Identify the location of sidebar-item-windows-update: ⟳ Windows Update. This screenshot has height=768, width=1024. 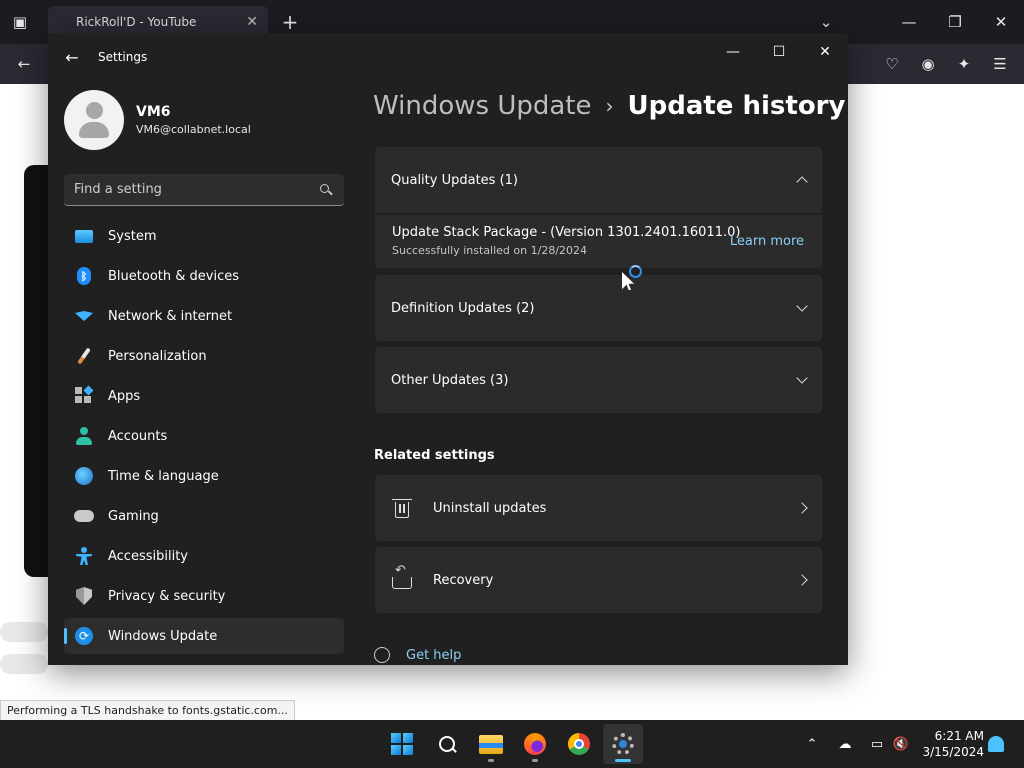
(204, 636).